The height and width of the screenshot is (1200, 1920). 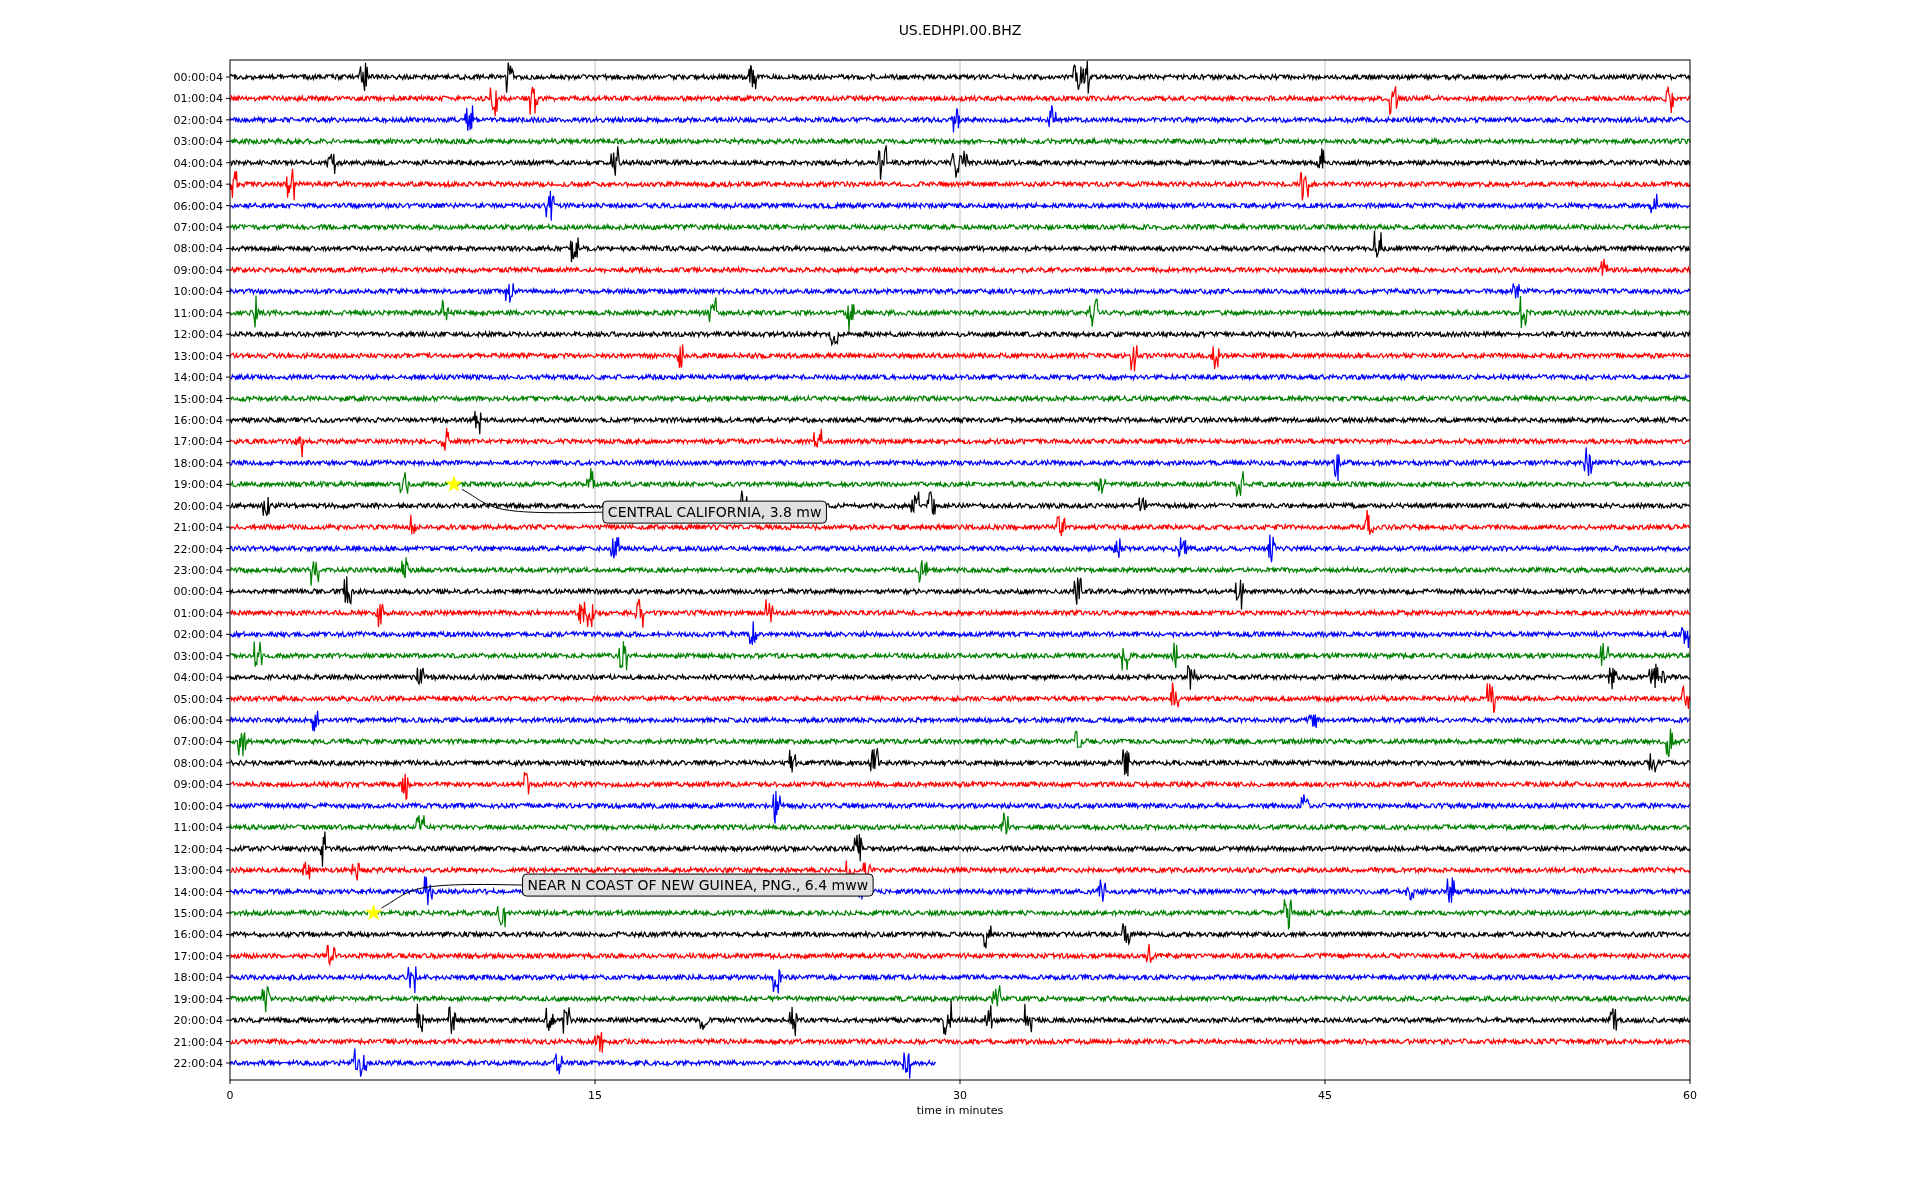 I want to click on chart-title: US.EDHPI.00.BHZ, so click(x=960, y=30).